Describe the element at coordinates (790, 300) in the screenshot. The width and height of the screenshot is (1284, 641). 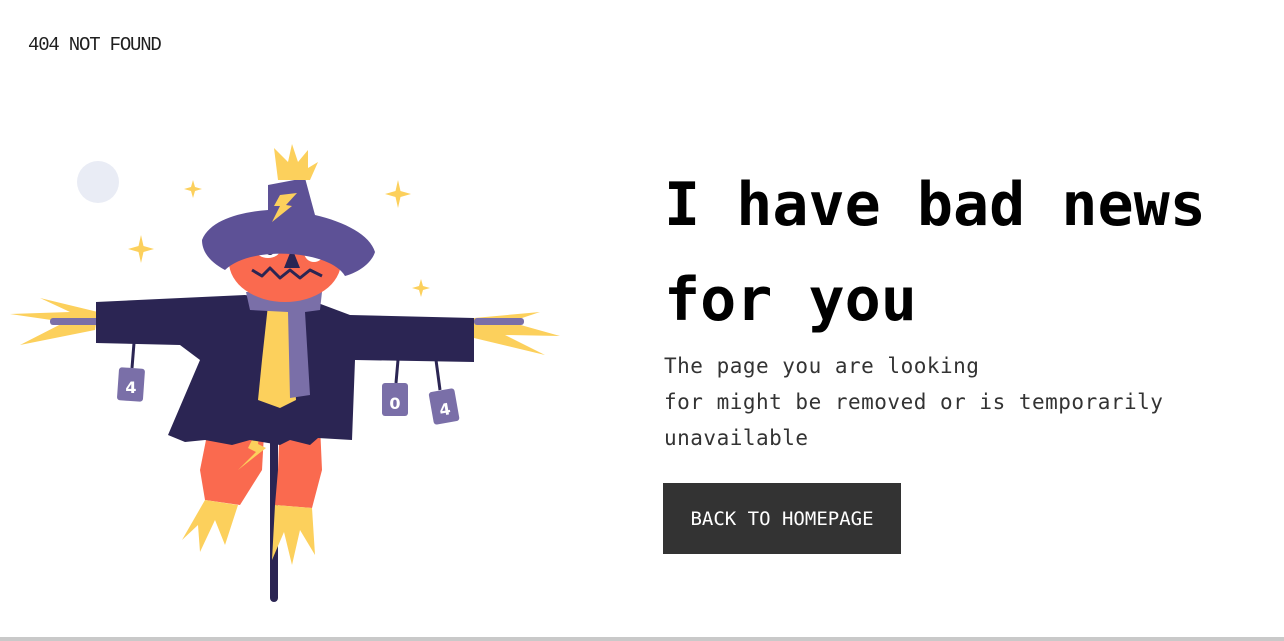
I see `headline-line-2: for you` at that location.